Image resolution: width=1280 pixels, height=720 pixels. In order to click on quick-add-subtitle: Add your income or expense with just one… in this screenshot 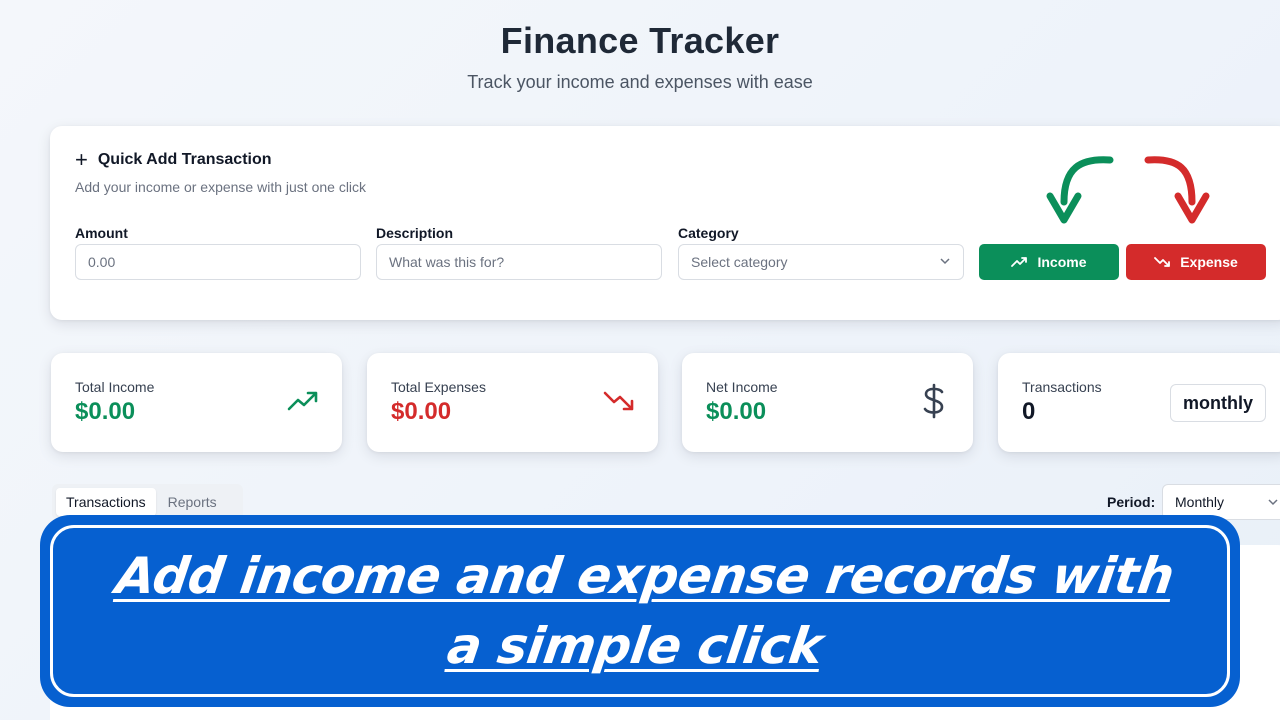, I will do `click(221, 187)`.